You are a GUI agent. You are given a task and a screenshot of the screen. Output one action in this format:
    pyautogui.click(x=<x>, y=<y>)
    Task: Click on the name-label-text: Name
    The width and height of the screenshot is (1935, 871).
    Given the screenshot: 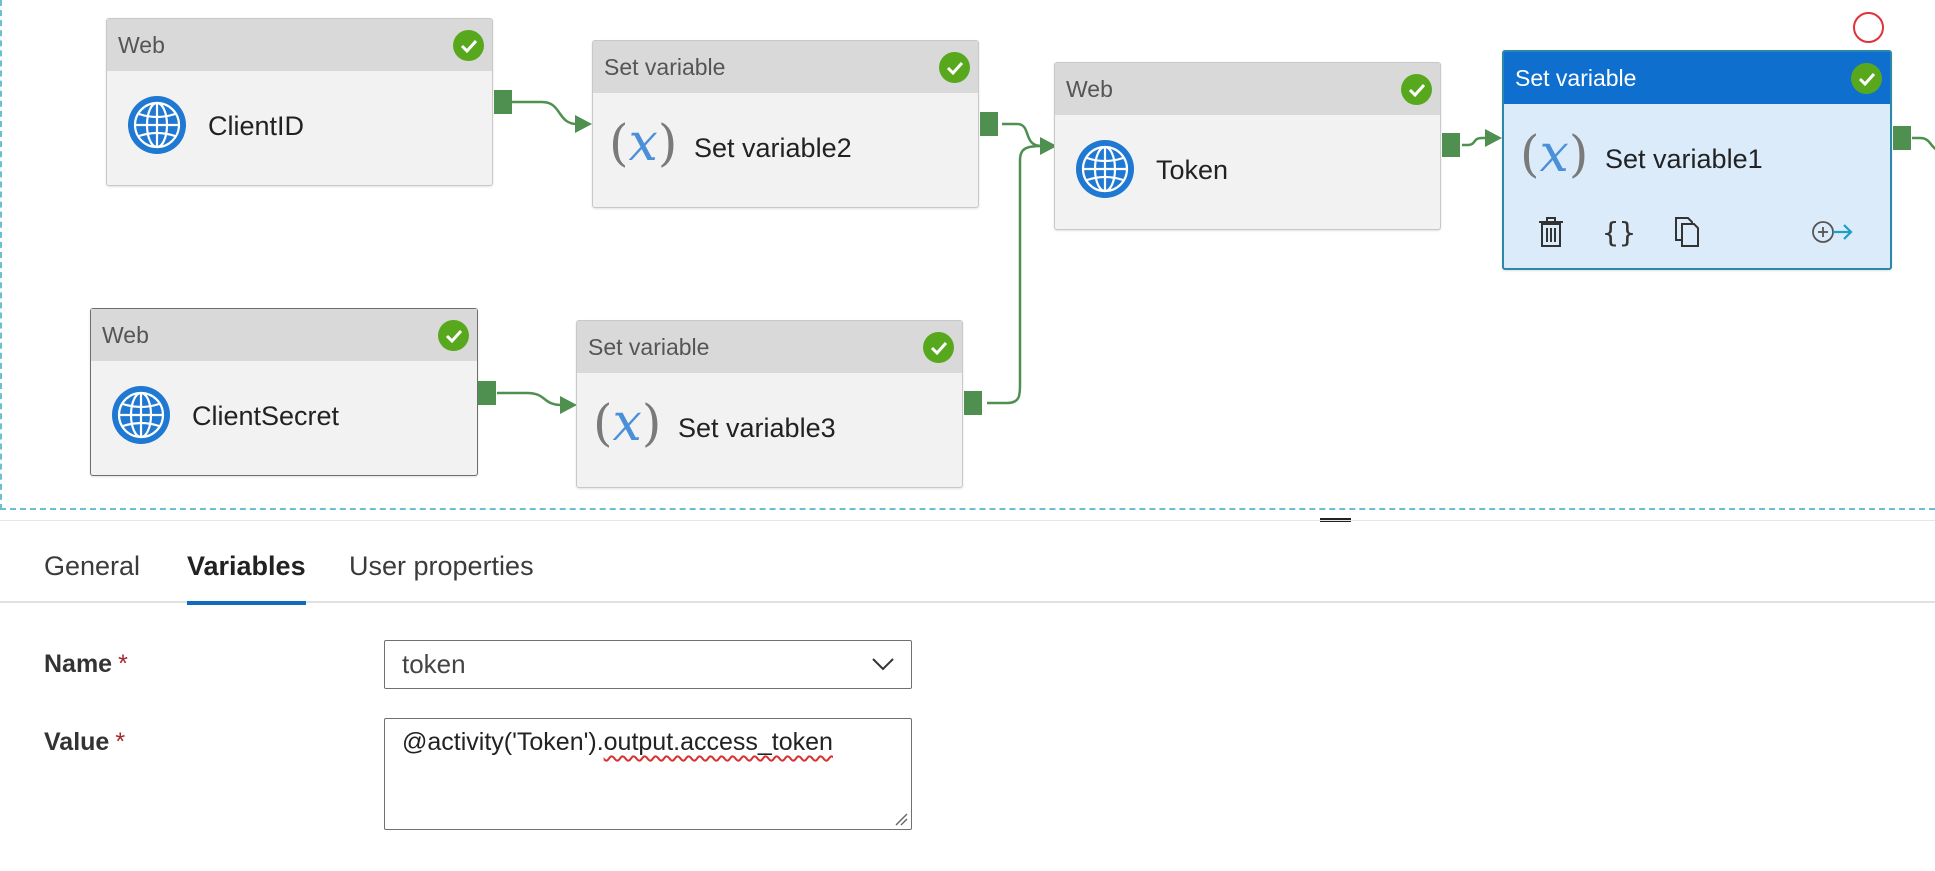 What is the action you would take?
    pyautogui.click(x=78, y=664)
    